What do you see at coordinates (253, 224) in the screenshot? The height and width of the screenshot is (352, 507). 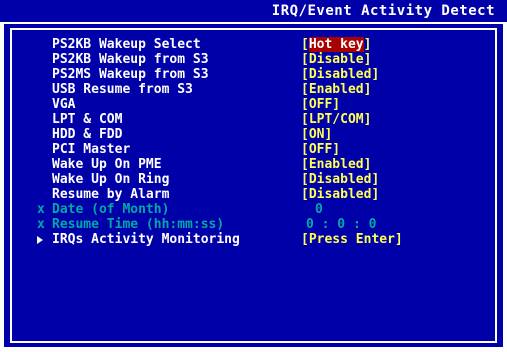 I see `setting-resume-time: x Resume Time (hh:mm:ss) 0 : 0 : 0` at bounding box center [253, 224].